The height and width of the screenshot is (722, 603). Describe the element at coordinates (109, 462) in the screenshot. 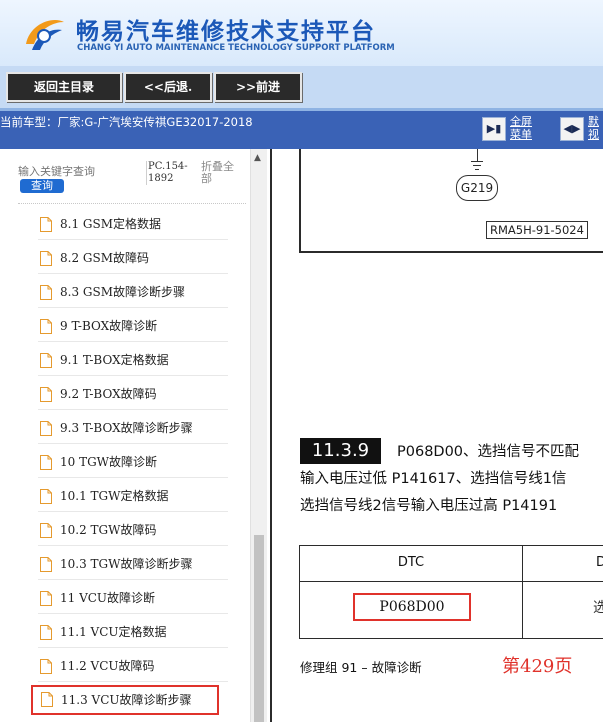

I see `toc-item-label: 10 TGW故障诊断` at that location.